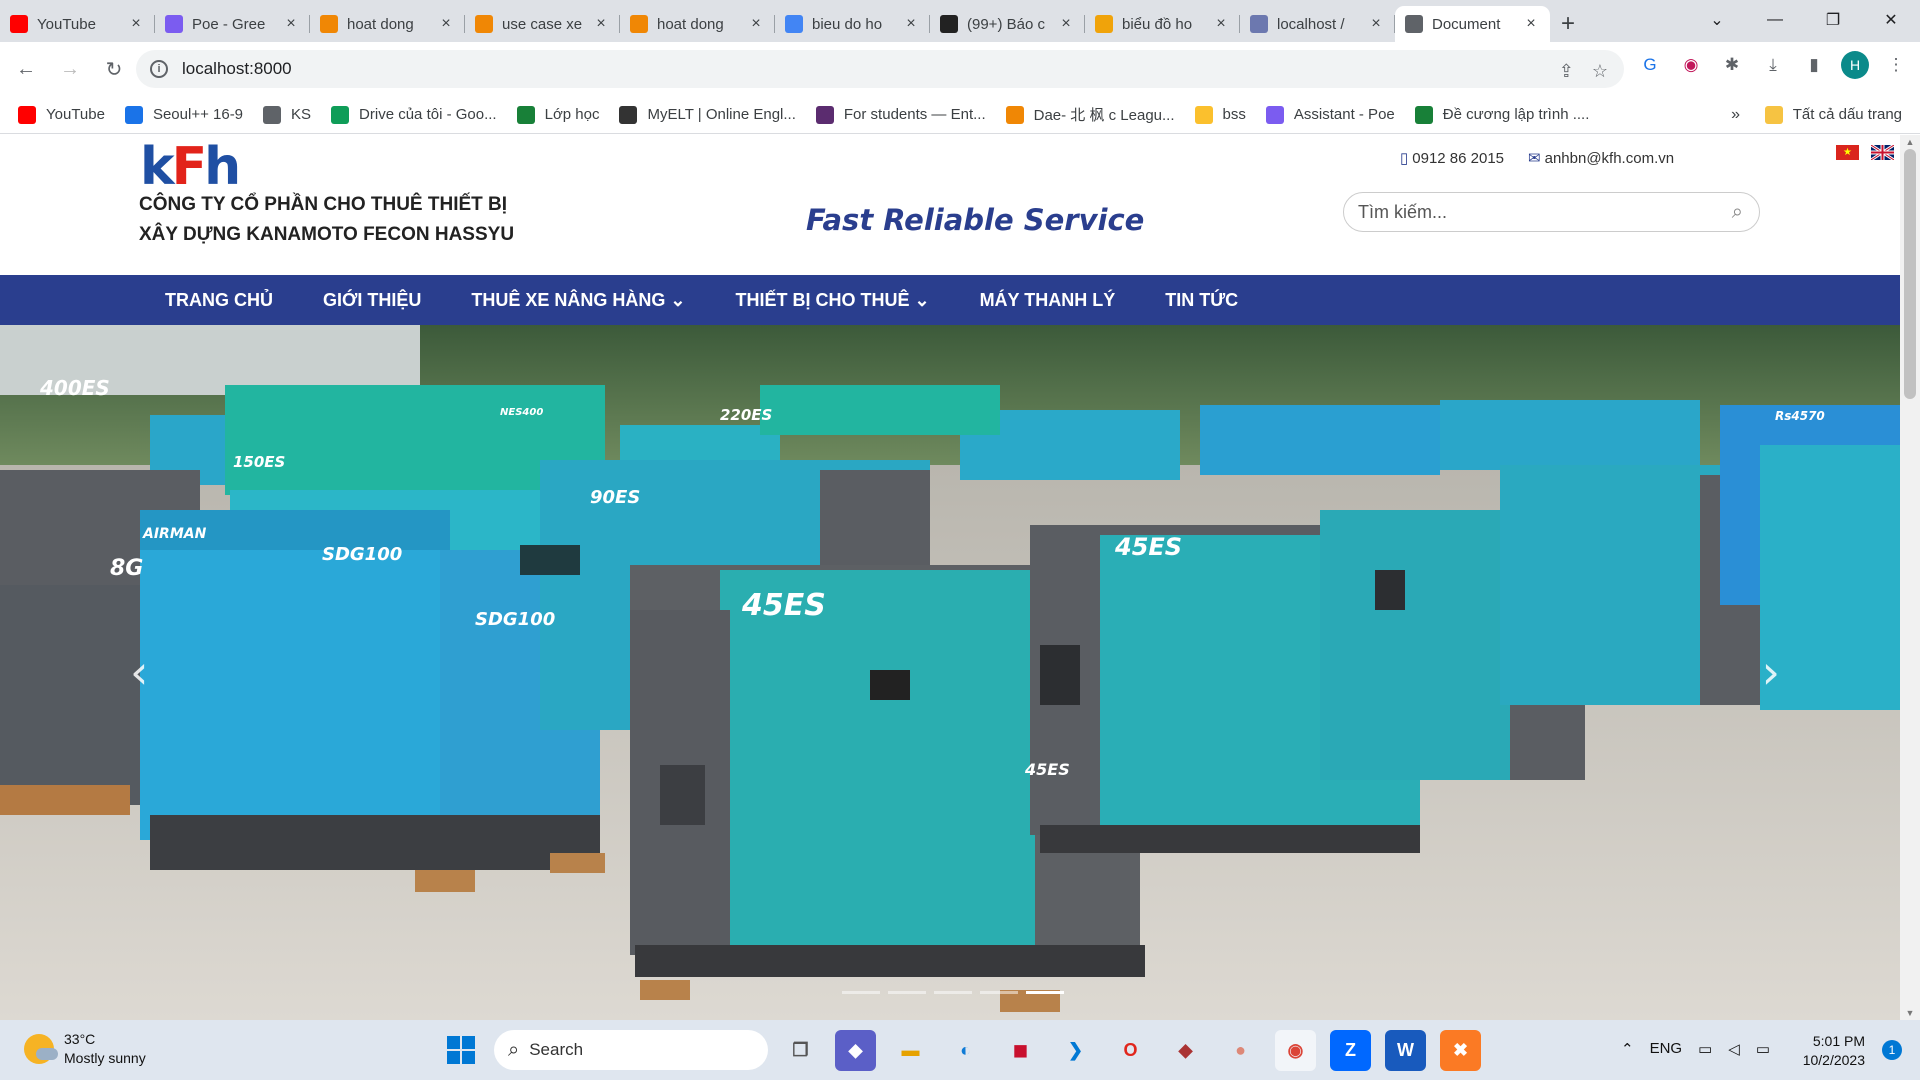 This screenshot has height=1080, width=1920. What do you see at coordinates (1891, 20) in the screenshot?
I see `close-window-button: ✕` at bounding box center [1891, 20].